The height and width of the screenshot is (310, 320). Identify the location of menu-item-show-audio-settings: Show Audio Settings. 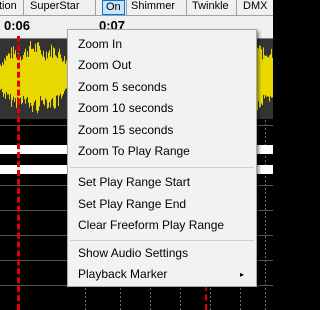
(162, 253).